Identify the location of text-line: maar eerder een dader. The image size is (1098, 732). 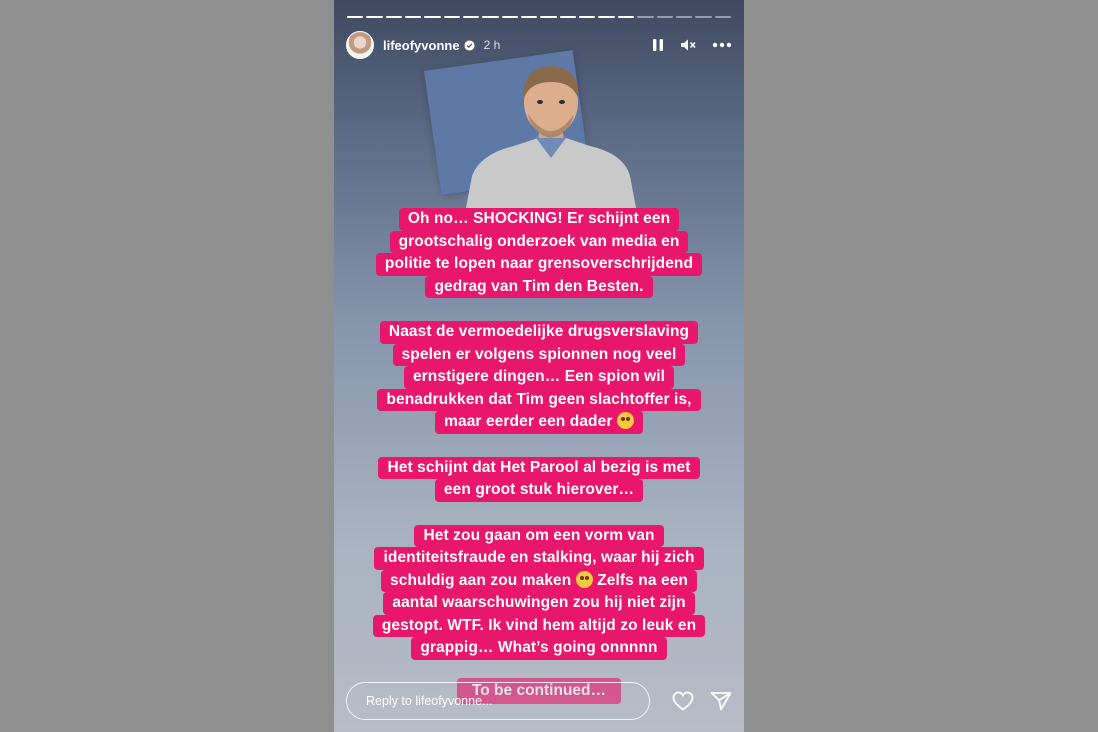
(539, 422).